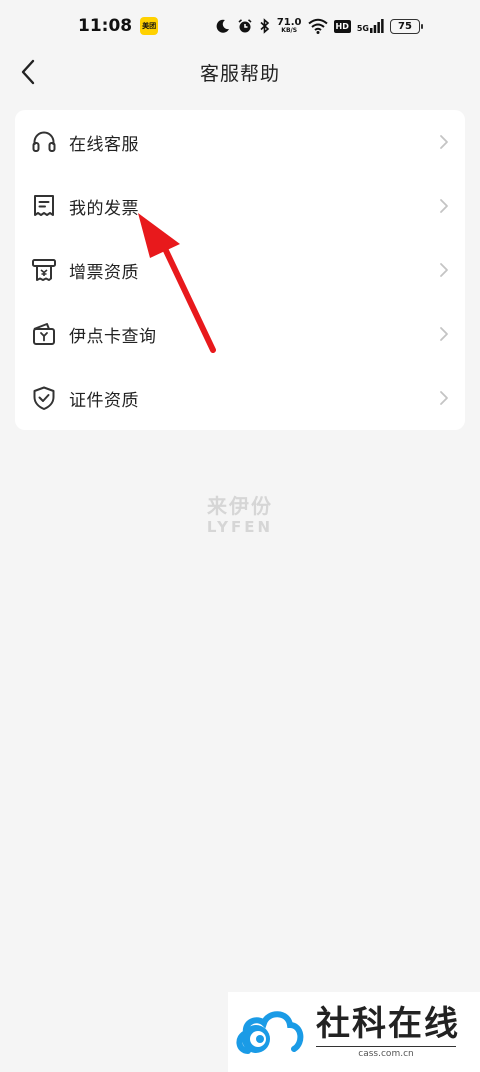  What do you see at coordinates (44, 398) in the screenshot?
I see `shield-check-icon` at bounding box center [44, 398].